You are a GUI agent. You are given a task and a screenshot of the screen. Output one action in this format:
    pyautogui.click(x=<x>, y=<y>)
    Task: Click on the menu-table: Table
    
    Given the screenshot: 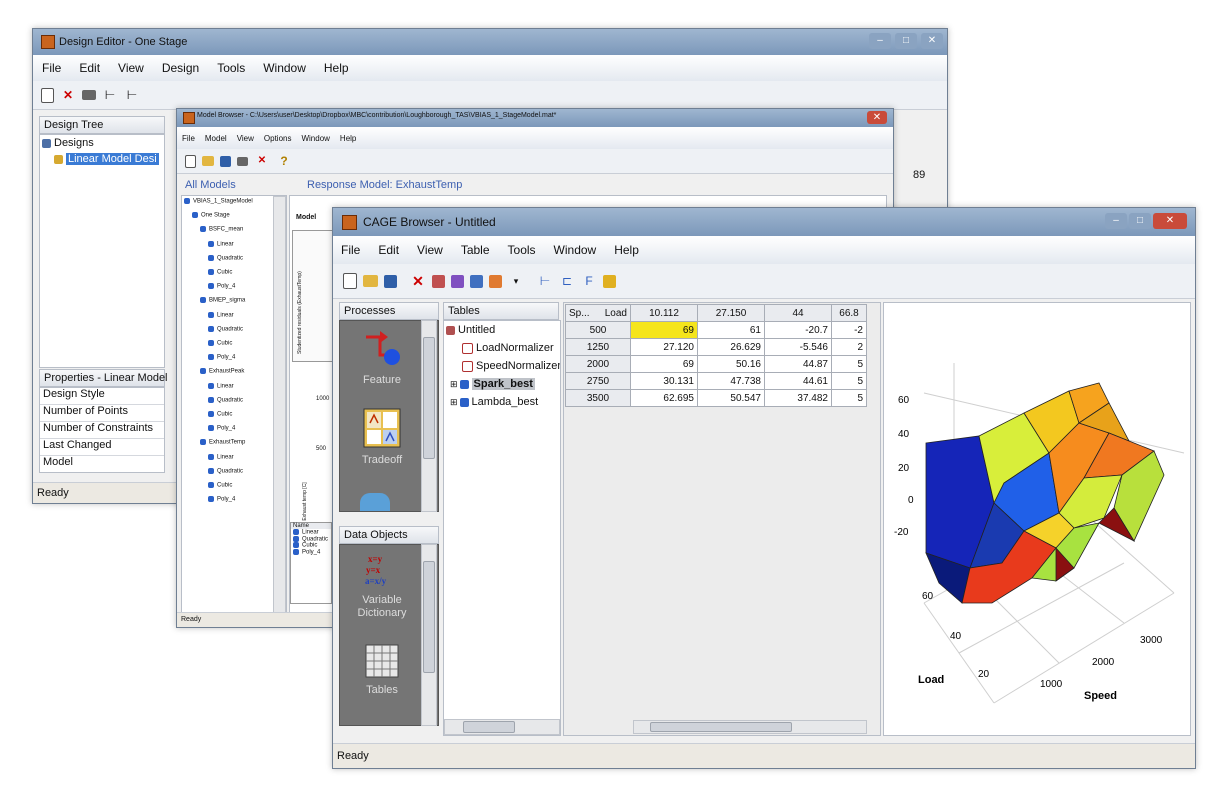 What is the action you would take?
    pyautogui.click(x=475, y=250)
    